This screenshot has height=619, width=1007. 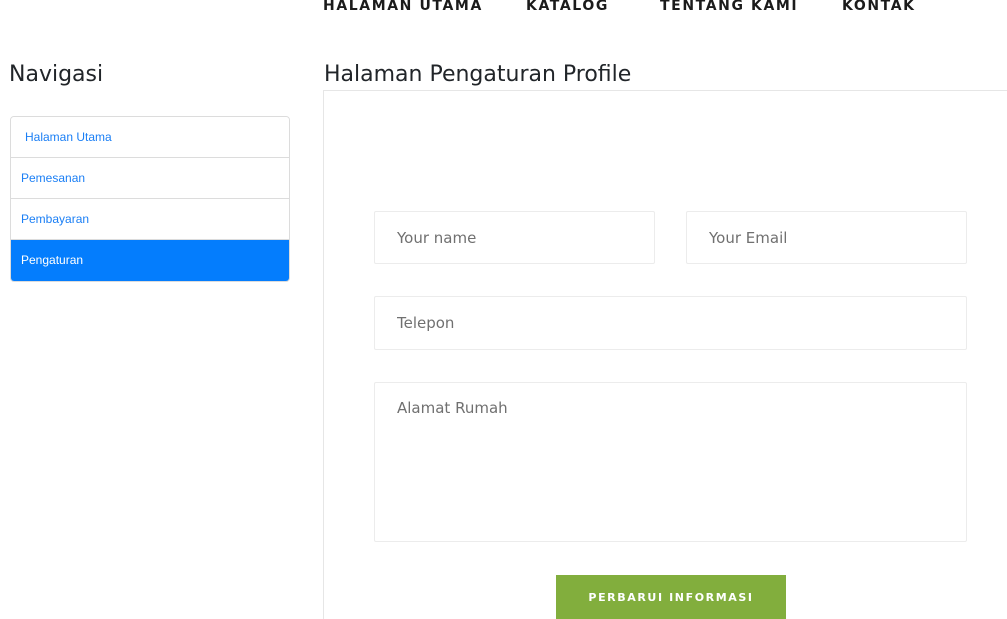 What do you see at coordinates (478, 74) in the screenshot?
I see `page-title: Halaman Pengaturan Profile` at bounding box center [478, 74].